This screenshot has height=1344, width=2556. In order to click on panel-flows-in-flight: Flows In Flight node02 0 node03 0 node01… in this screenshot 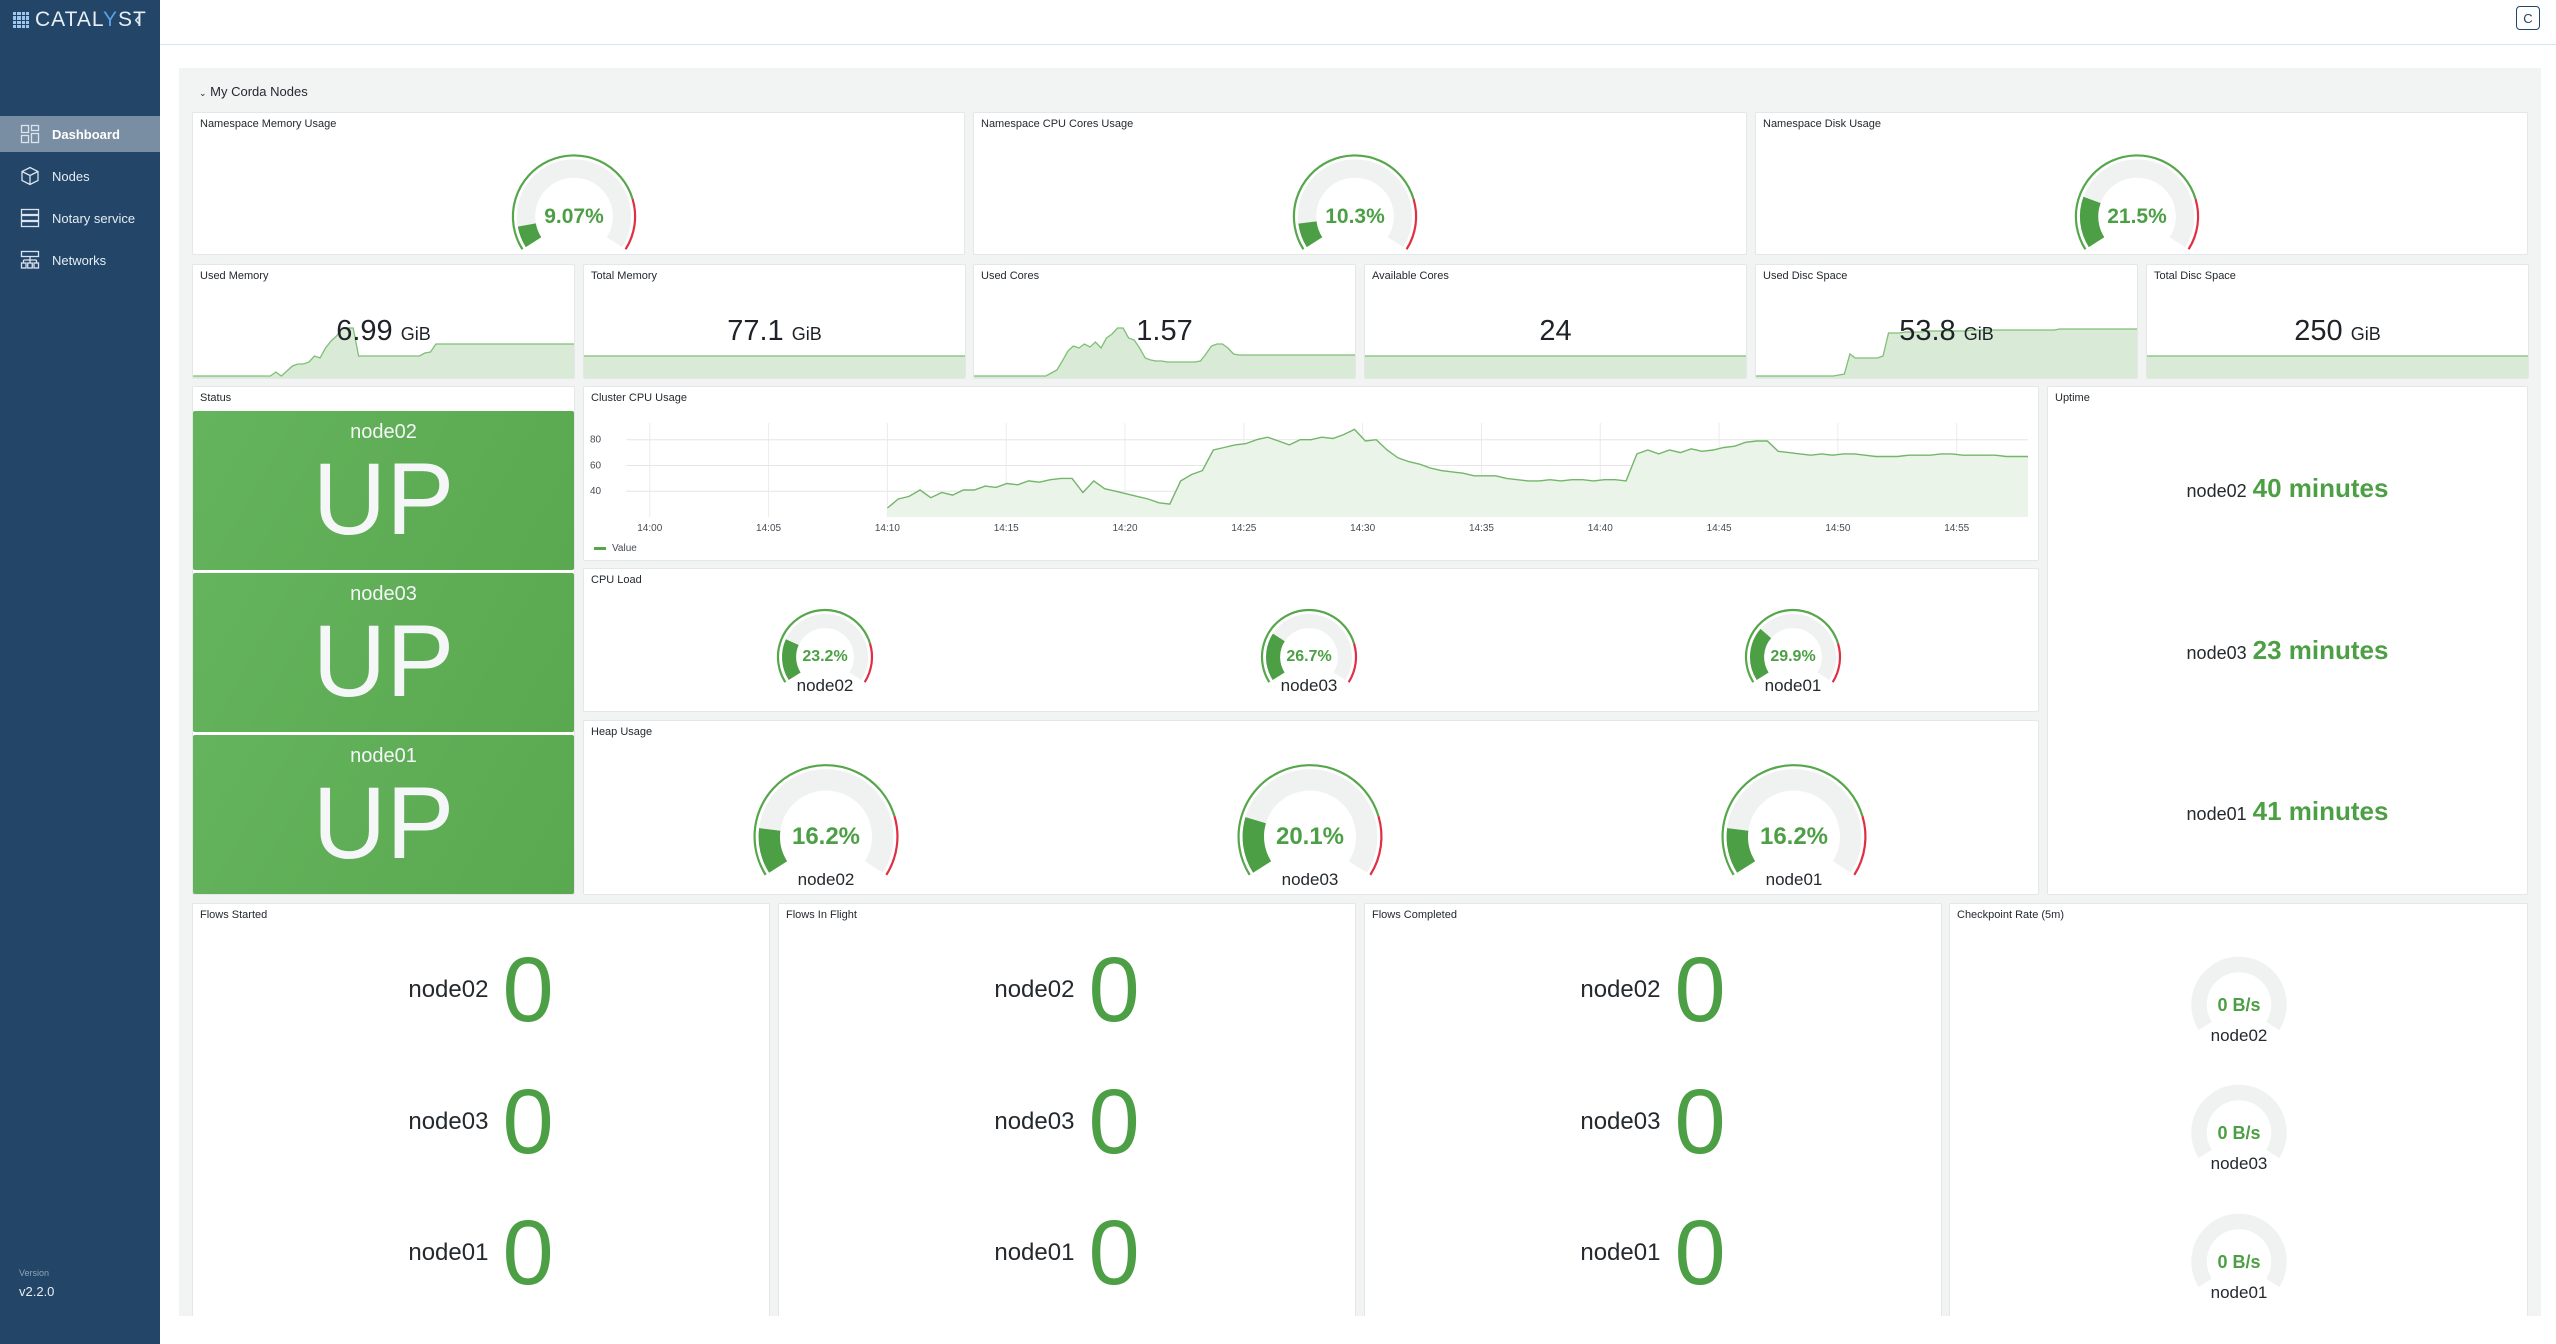, I will do `click(1067, 1109)`.